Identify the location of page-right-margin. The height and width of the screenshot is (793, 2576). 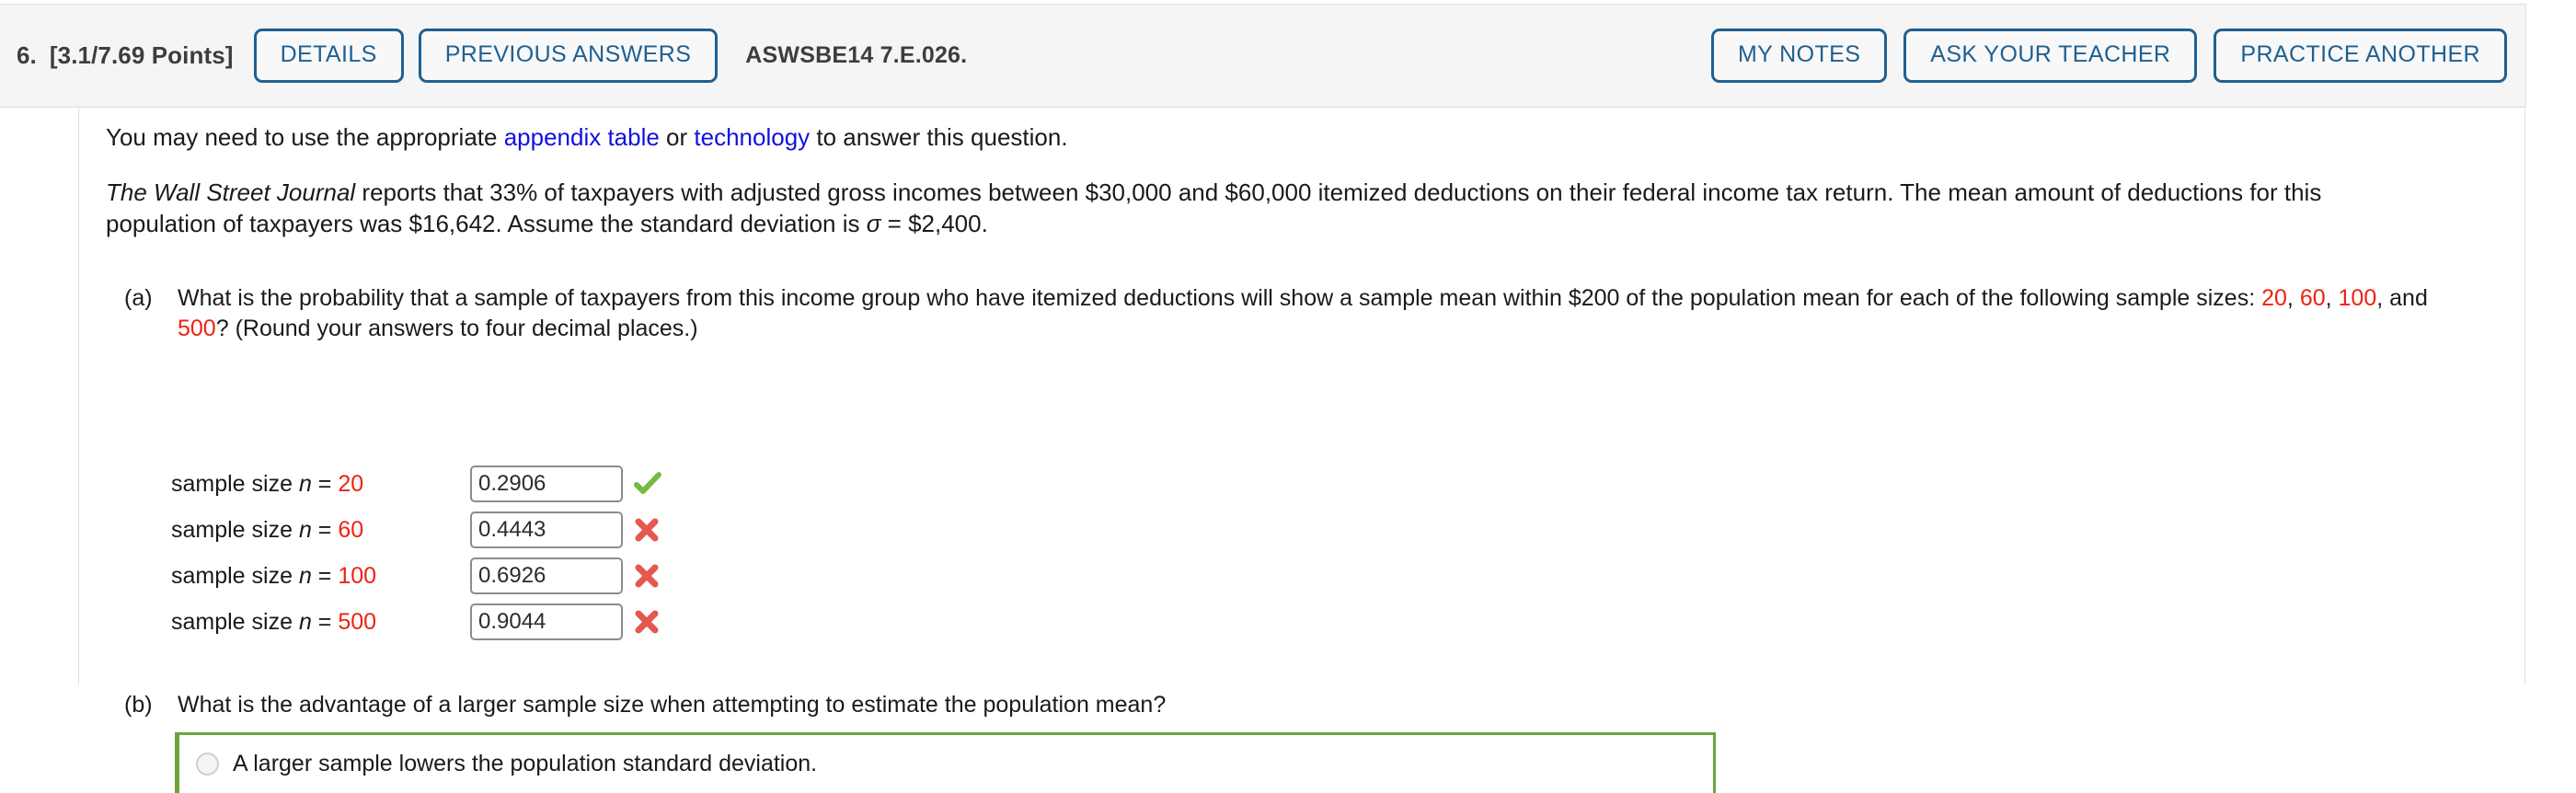
(2551, 342).